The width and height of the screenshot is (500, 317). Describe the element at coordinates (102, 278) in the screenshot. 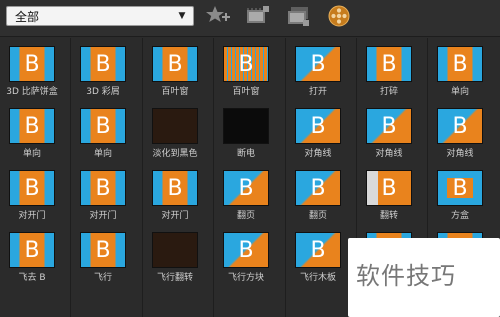

I see `transition-label: 飞行` at that location.